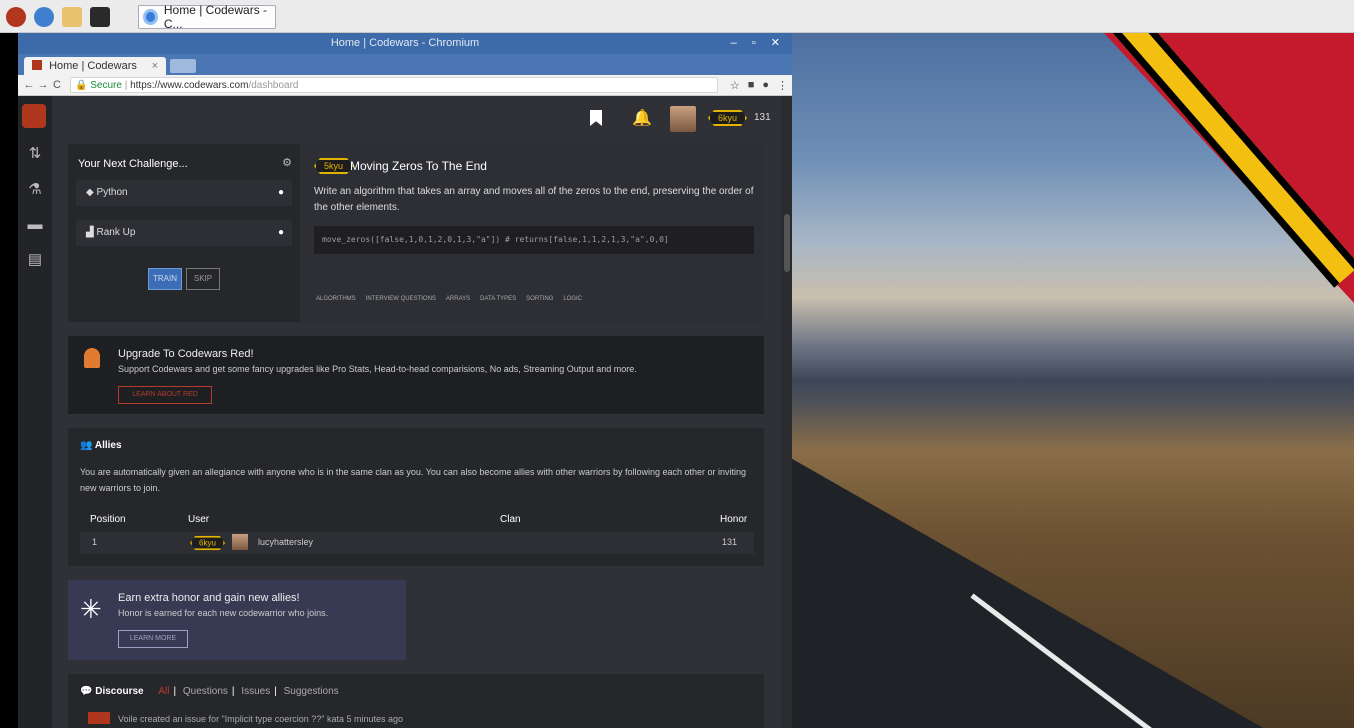 This screenshot has height=728, width=1354. I want to click on ally-honor: 131, so click(730, 542).